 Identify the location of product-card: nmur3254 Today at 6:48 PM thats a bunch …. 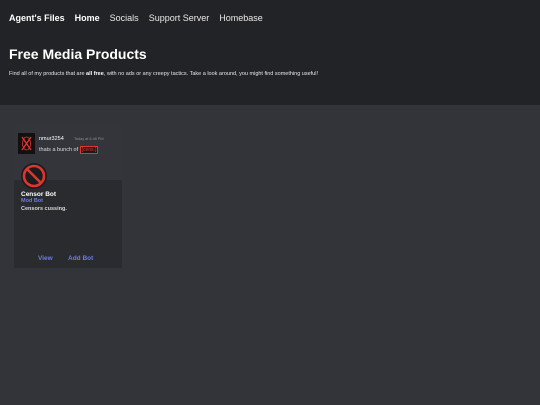
(68, 197).